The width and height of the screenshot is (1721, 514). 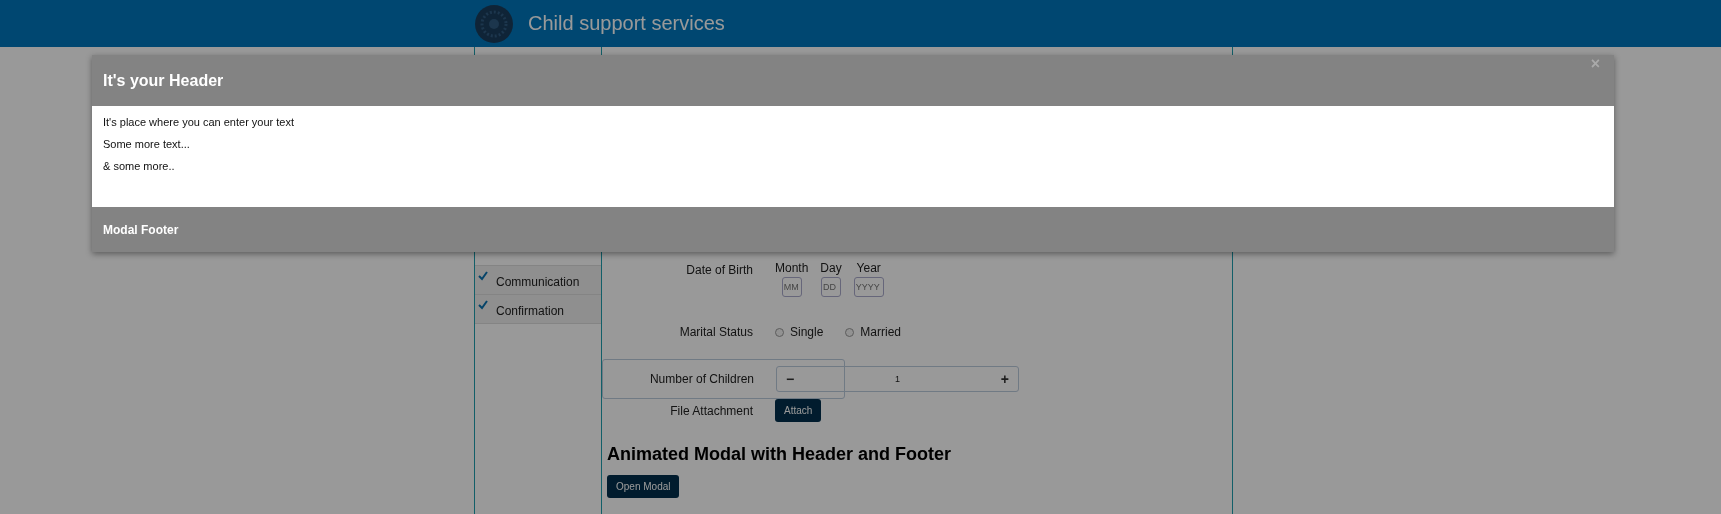 I want to click on date-input: YYYY, so click(x=868, y=287).